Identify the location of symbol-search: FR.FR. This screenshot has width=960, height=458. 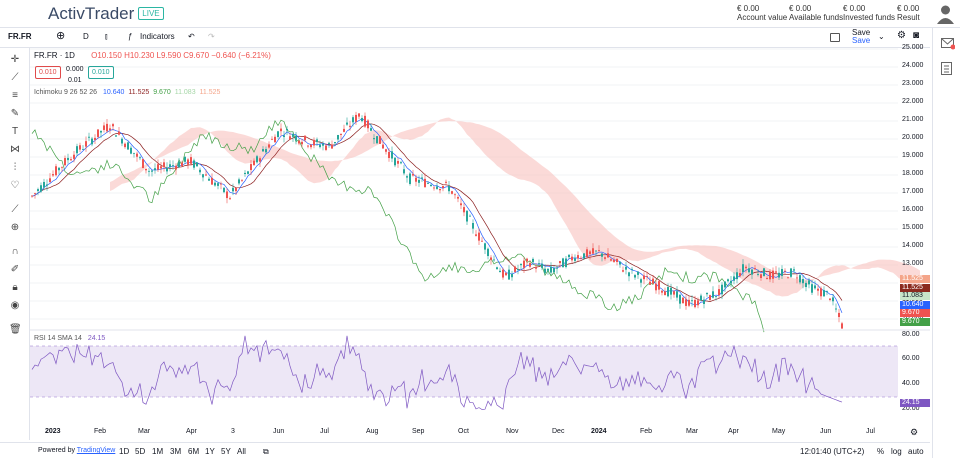
(20, 36).